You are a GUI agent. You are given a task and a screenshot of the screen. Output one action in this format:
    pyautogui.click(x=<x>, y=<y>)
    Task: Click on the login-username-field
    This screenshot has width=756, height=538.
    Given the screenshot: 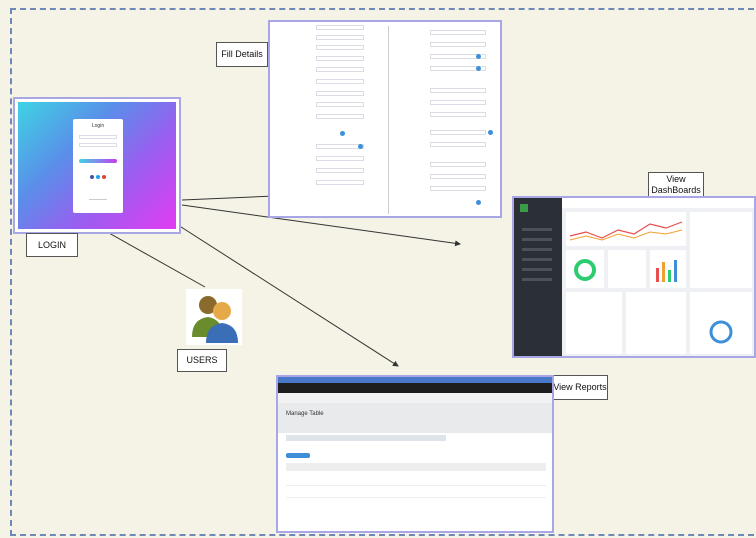 What is the action you would take?
    pyautogui.click(x=98, y=137)
    